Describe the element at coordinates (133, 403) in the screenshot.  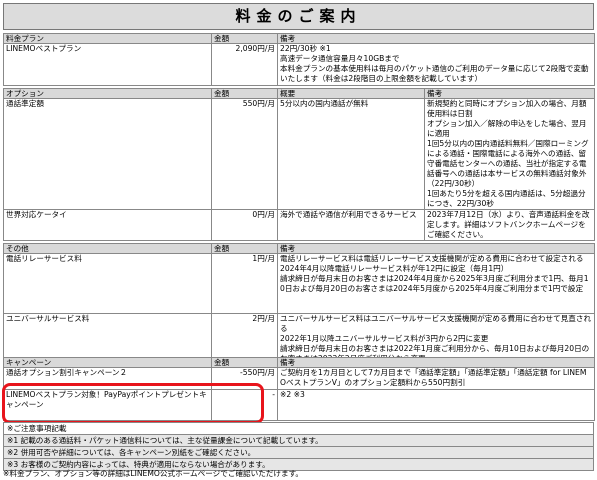
I see `highlight-box` at that location.